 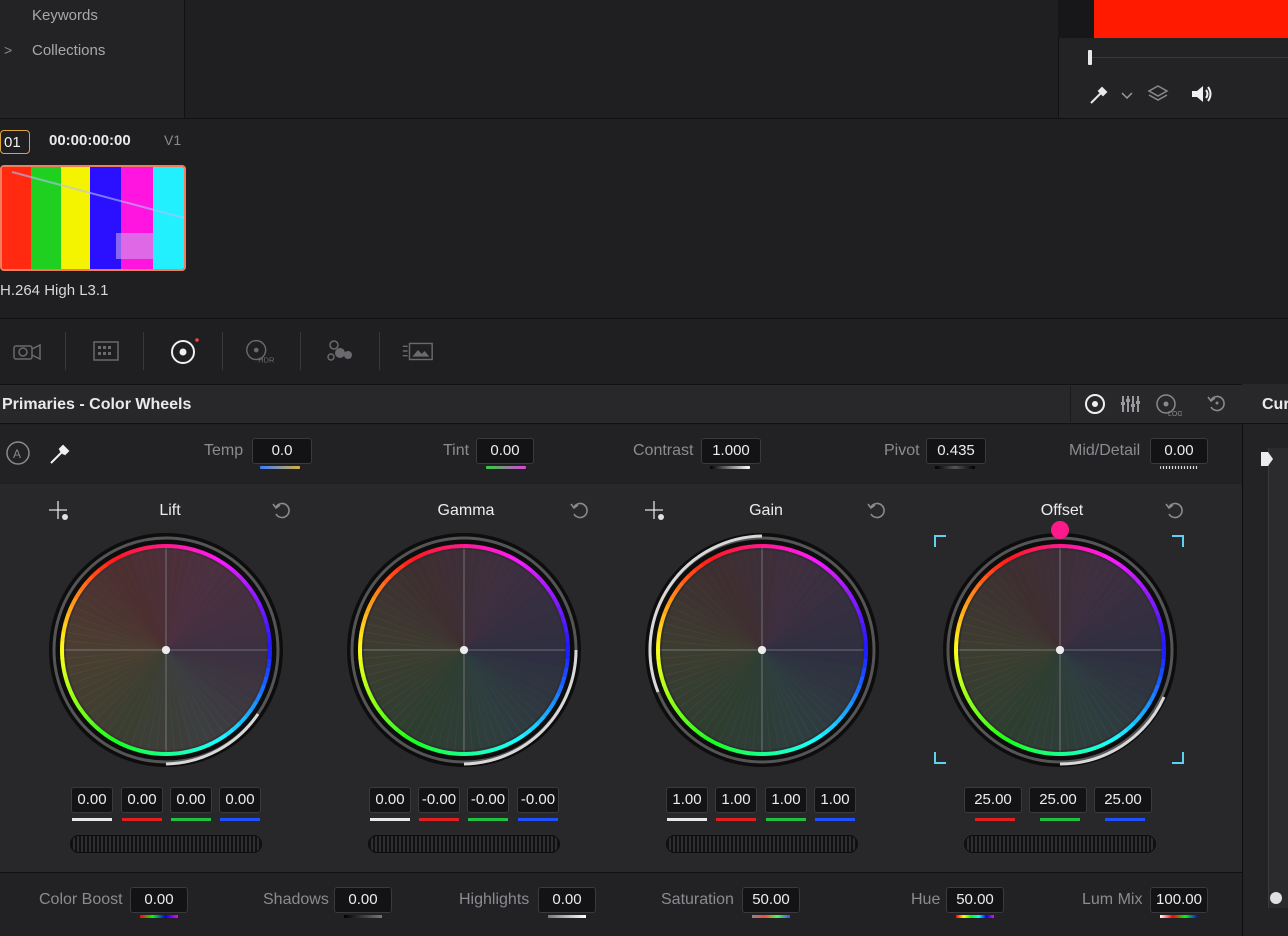 I want to click on clip-codec: H.264 High L3.1, so click(x=54, y=290).